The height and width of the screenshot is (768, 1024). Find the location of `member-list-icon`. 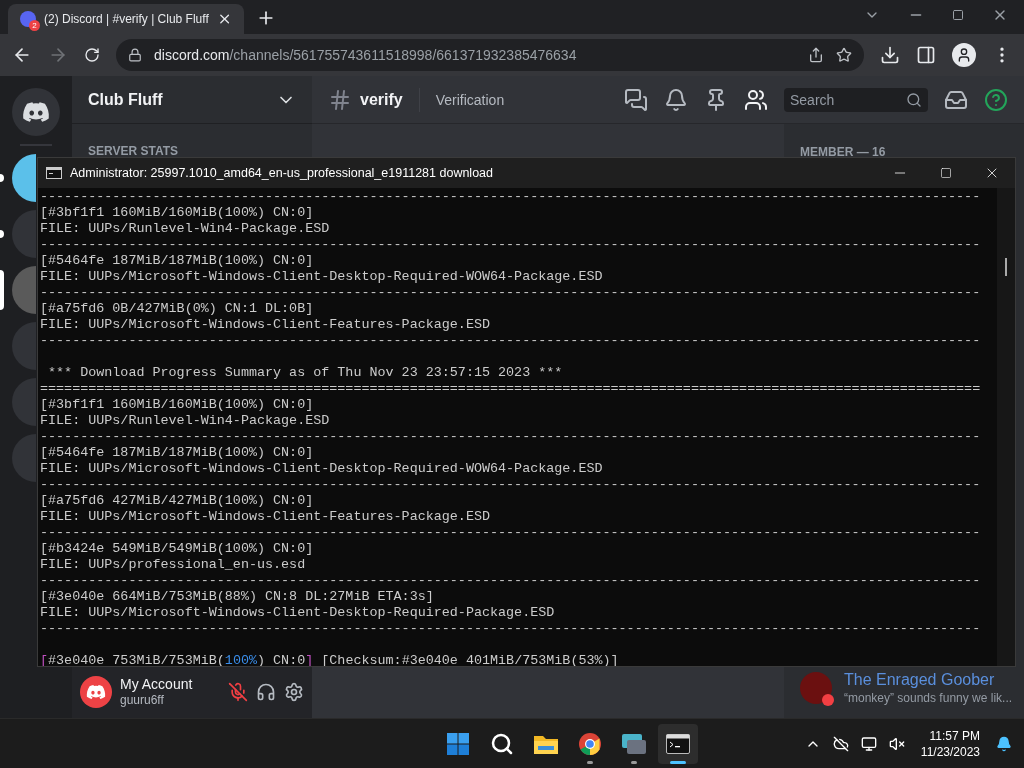

member-list-icon is located at coordinates (756, 99).